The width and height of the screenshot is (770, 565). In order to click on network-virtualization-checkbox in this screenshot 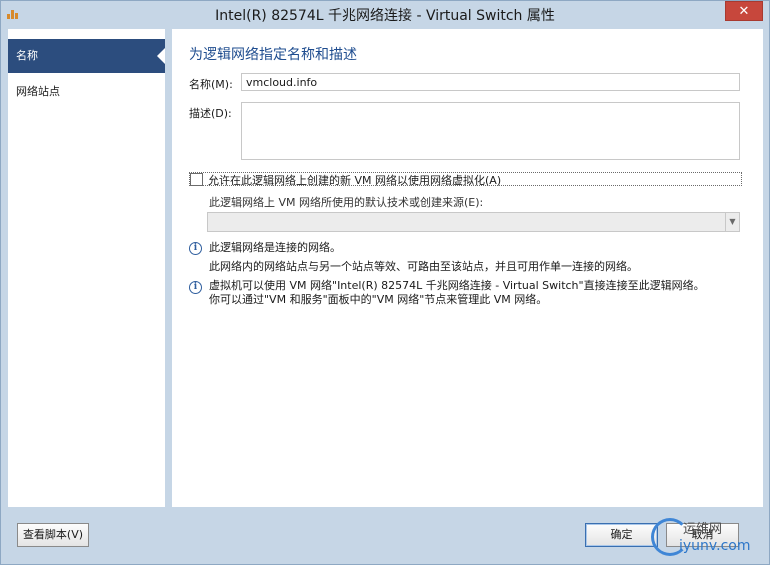, I will do `click(196, 179)`.